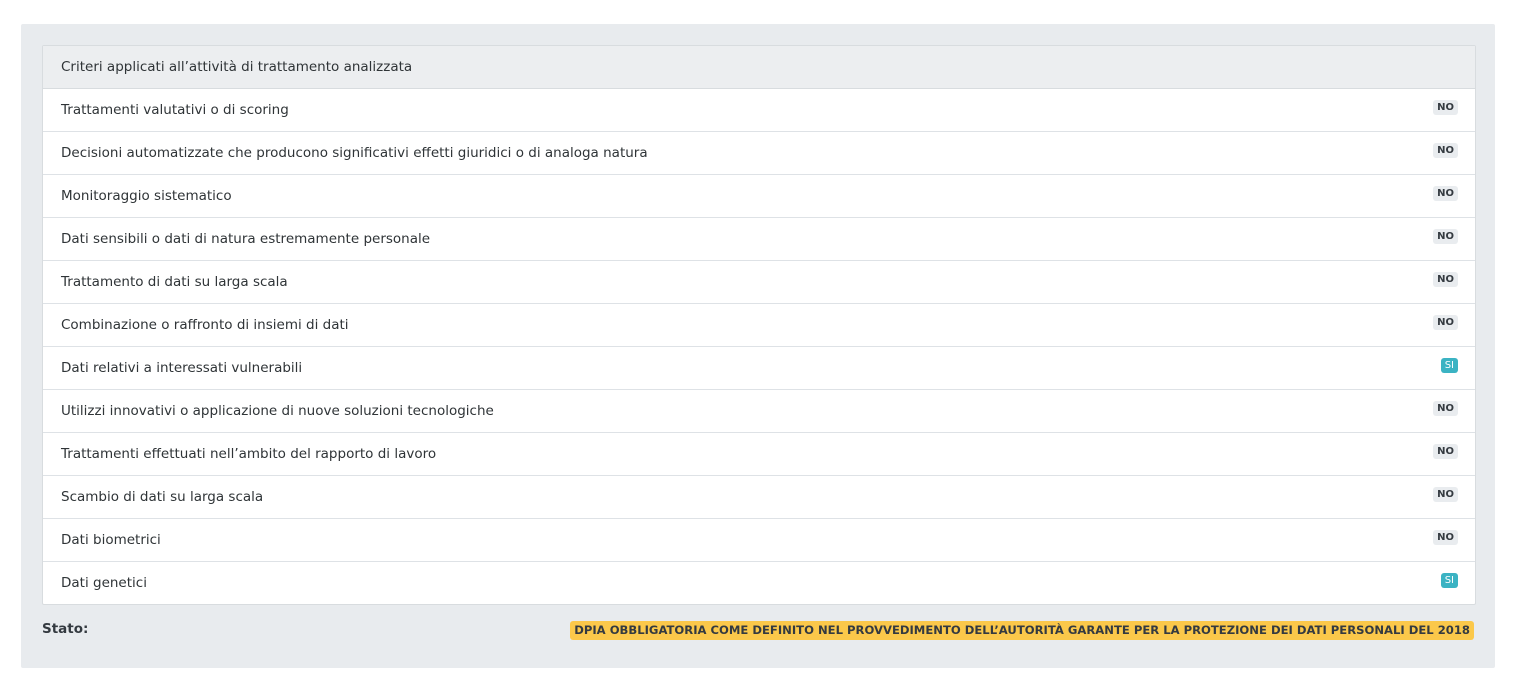 The image size is (1518, 681). I want to click on criteria-label: Scambio di dati su larga scala, so click(162, 497).